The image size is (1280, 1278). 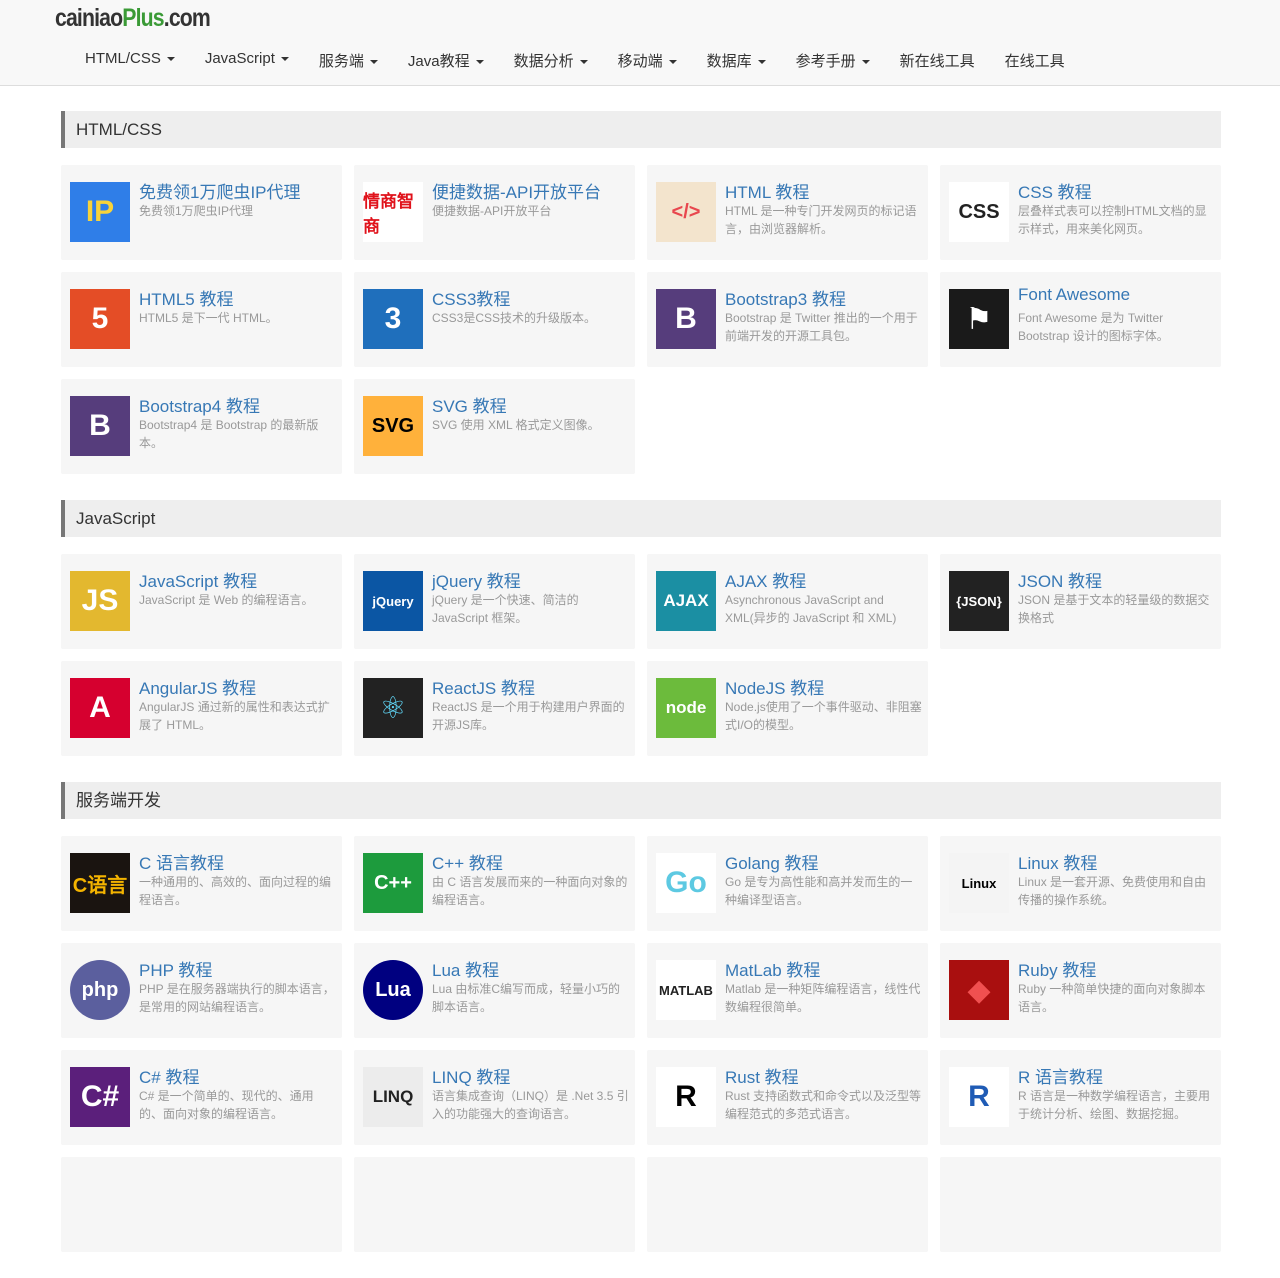 What do you see at coordinates (528, 716) in the screenshot?
I see `card-description: ReactJS 是一个用于构建用户界面的开源JS库。` at bounding box center [528, 716].